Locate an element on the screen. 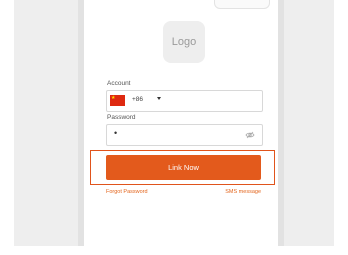  app-logo: Logo is located at coordinates (184, 42).